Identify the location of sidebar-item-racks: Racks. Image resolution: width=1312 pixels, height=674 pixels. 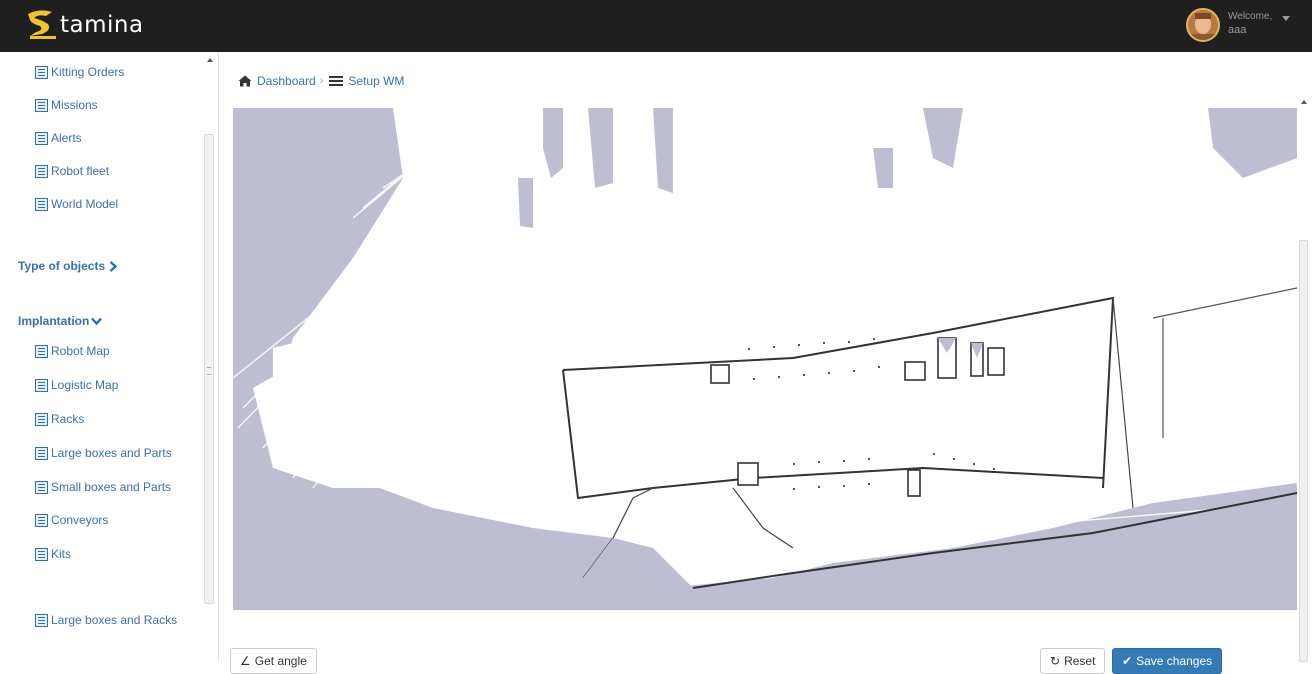
(59, 419).